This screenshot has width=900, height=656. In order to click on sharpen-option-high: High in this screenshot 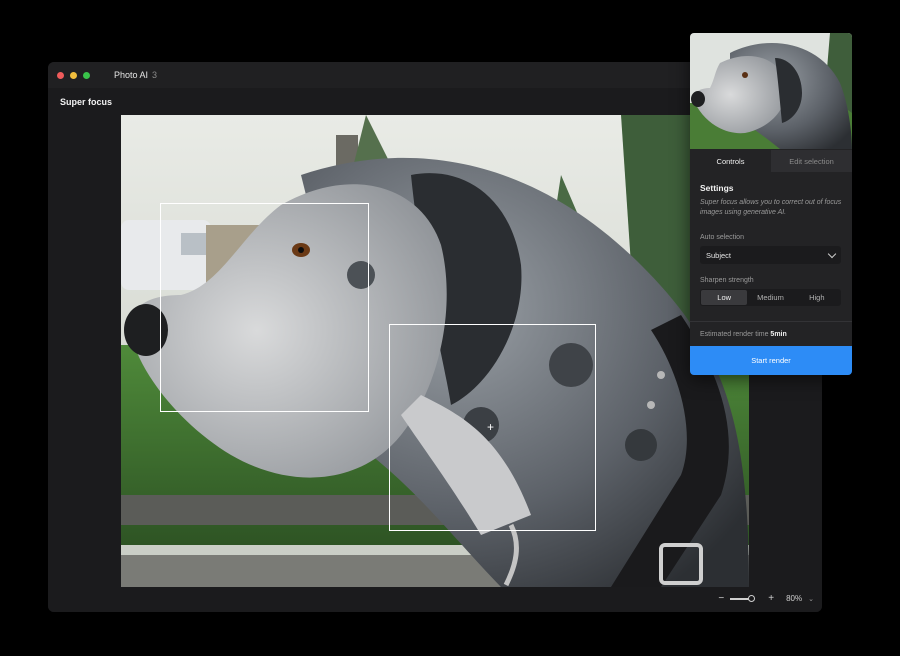, I will do `click(817, 297)`.